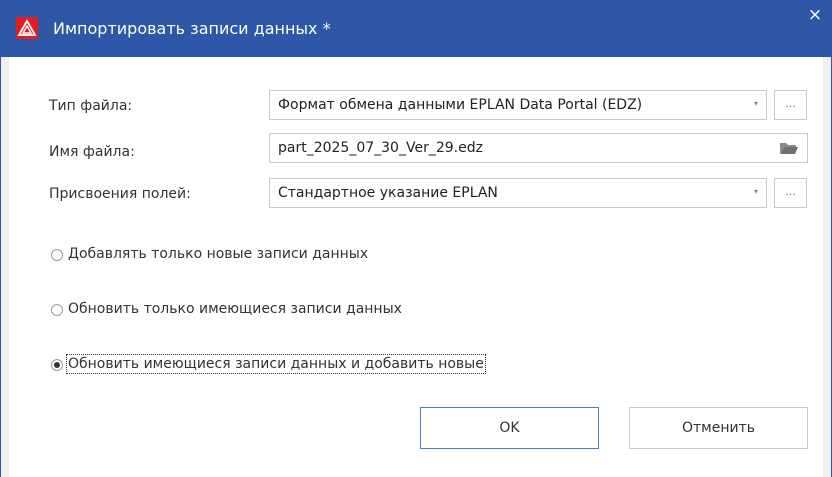 The width and height of the screenshot is (832, 477). I want to click on file-name-value: part_2025_07_30_Ver_29.edz, so click(380, 148).